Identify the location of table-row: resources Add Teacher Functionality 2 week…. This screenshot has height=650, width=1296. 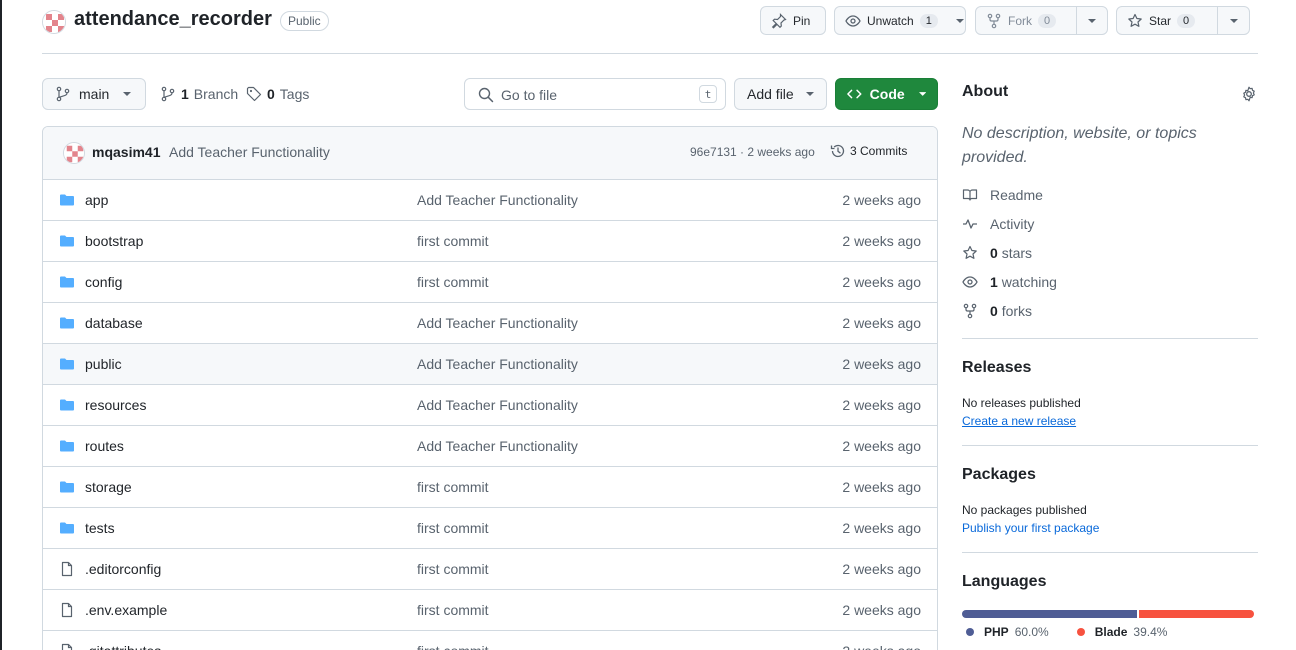
(490, 405).